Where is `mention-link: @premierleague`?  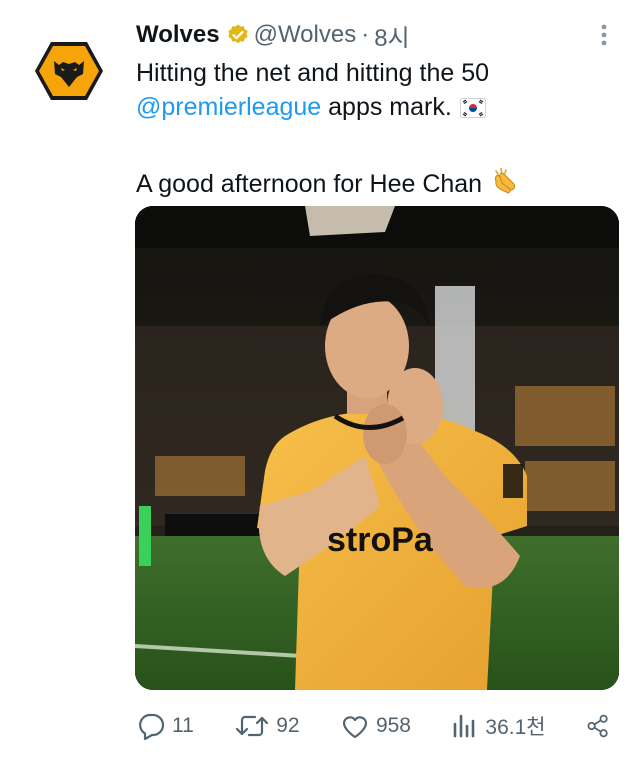
mention-link: @premierleague is located at coordinates (228, 107).